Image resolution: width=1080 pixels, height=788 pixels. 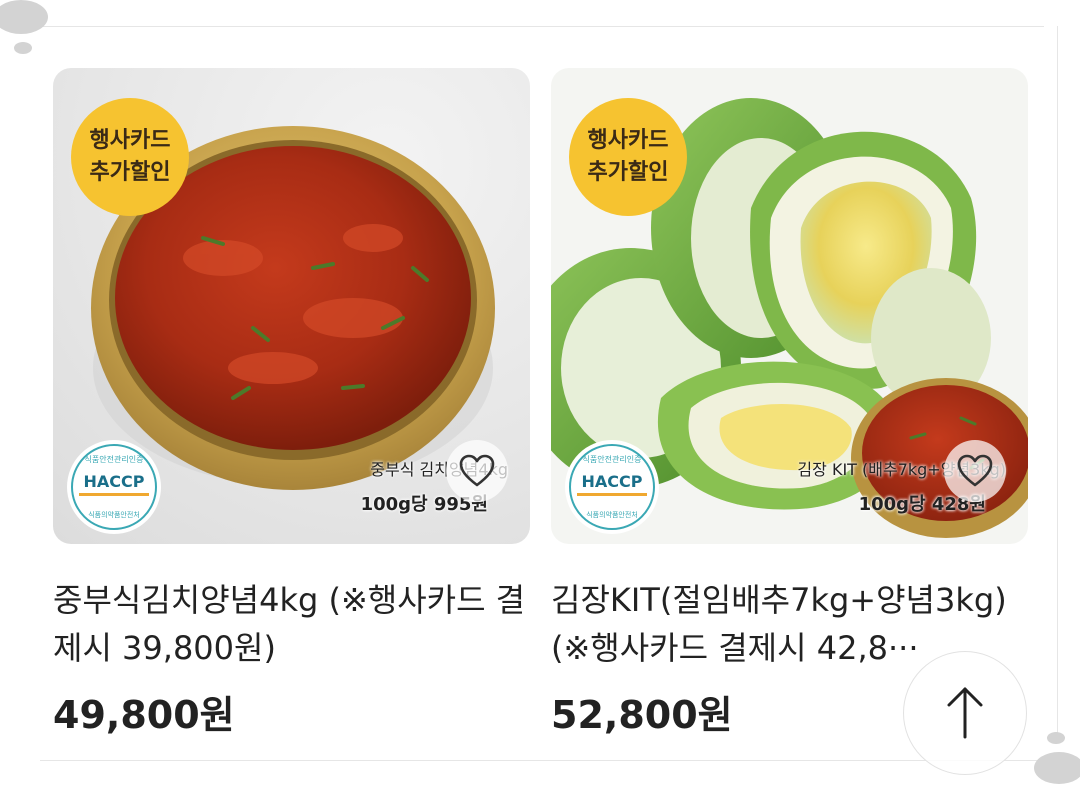 I want to click on product-title: 중부식김치양념4kg (※행사카드 결제시 39,800원), so click(x=291, y=624).